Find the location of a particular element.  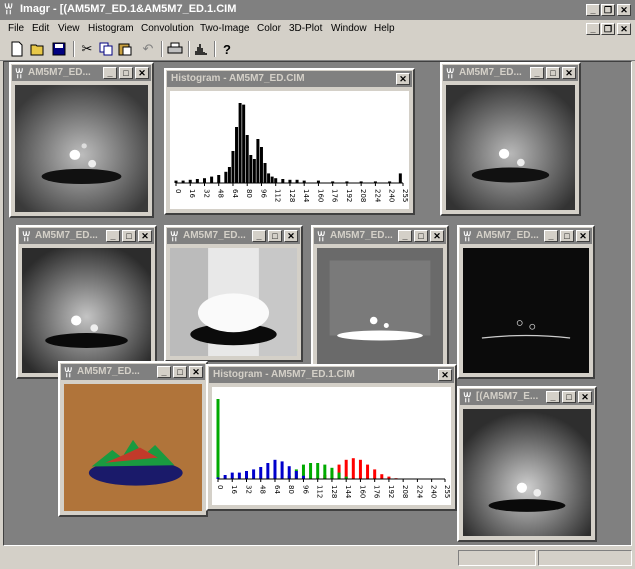

menu-color: Color is located at coordinates (269, 28).